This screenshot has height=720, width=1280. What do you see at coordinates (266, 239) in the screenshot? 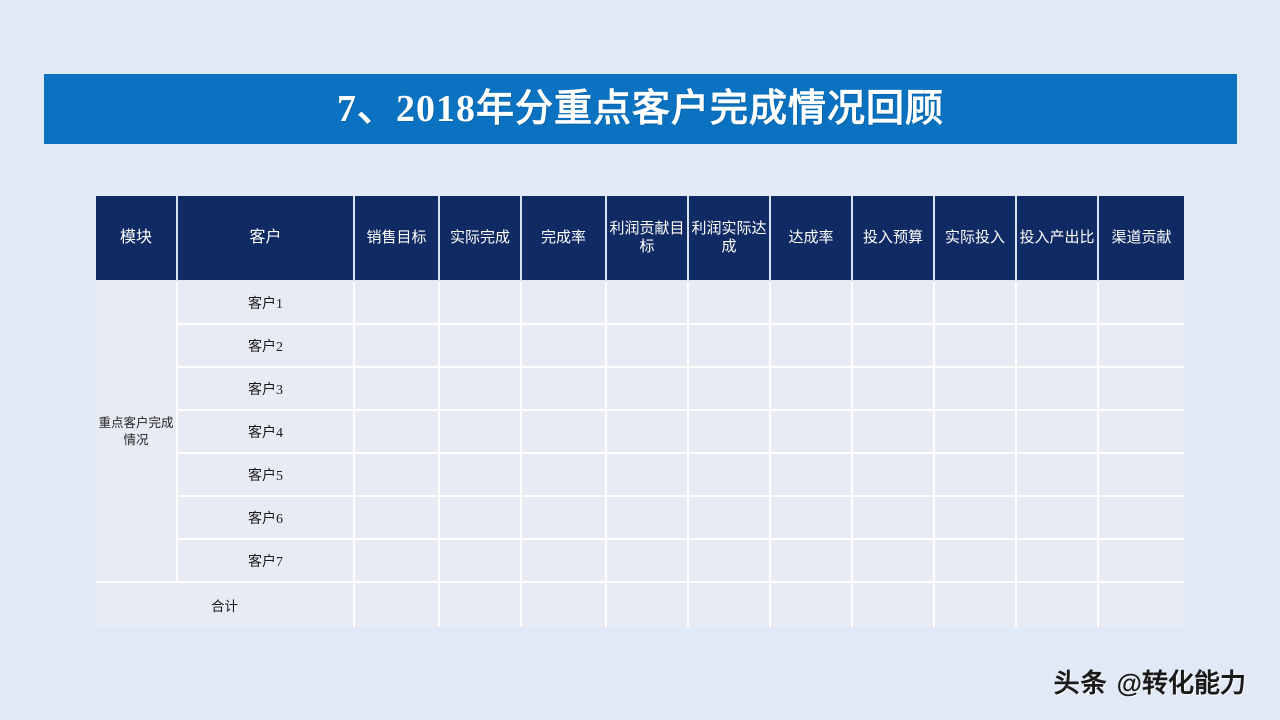
I see `column-header-customer: 客户` at bounding box center [266, 239].